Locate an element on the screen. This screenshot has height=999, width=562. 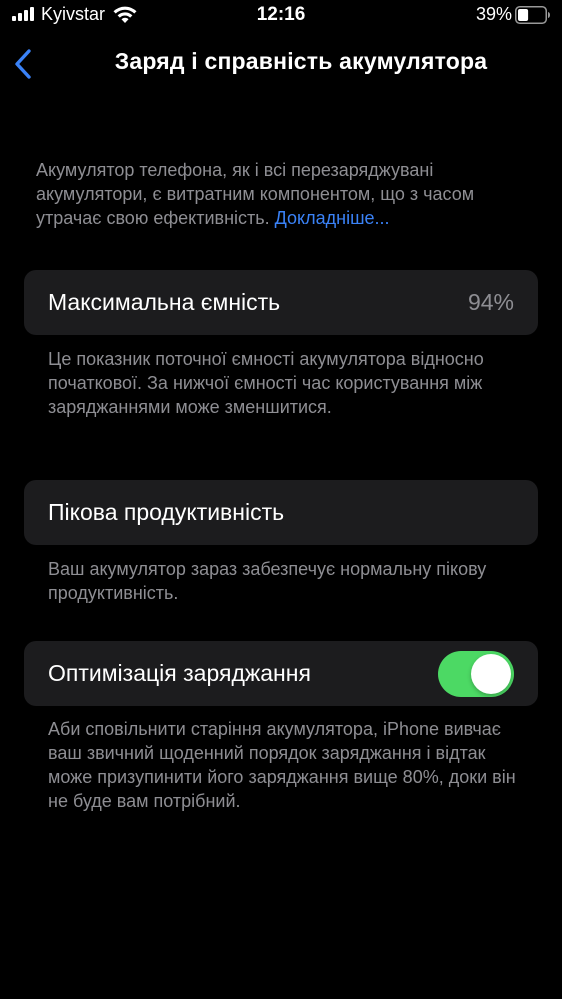
max-capacity-row: Максимальна ємність 94% is located at coordinates (281, 302).